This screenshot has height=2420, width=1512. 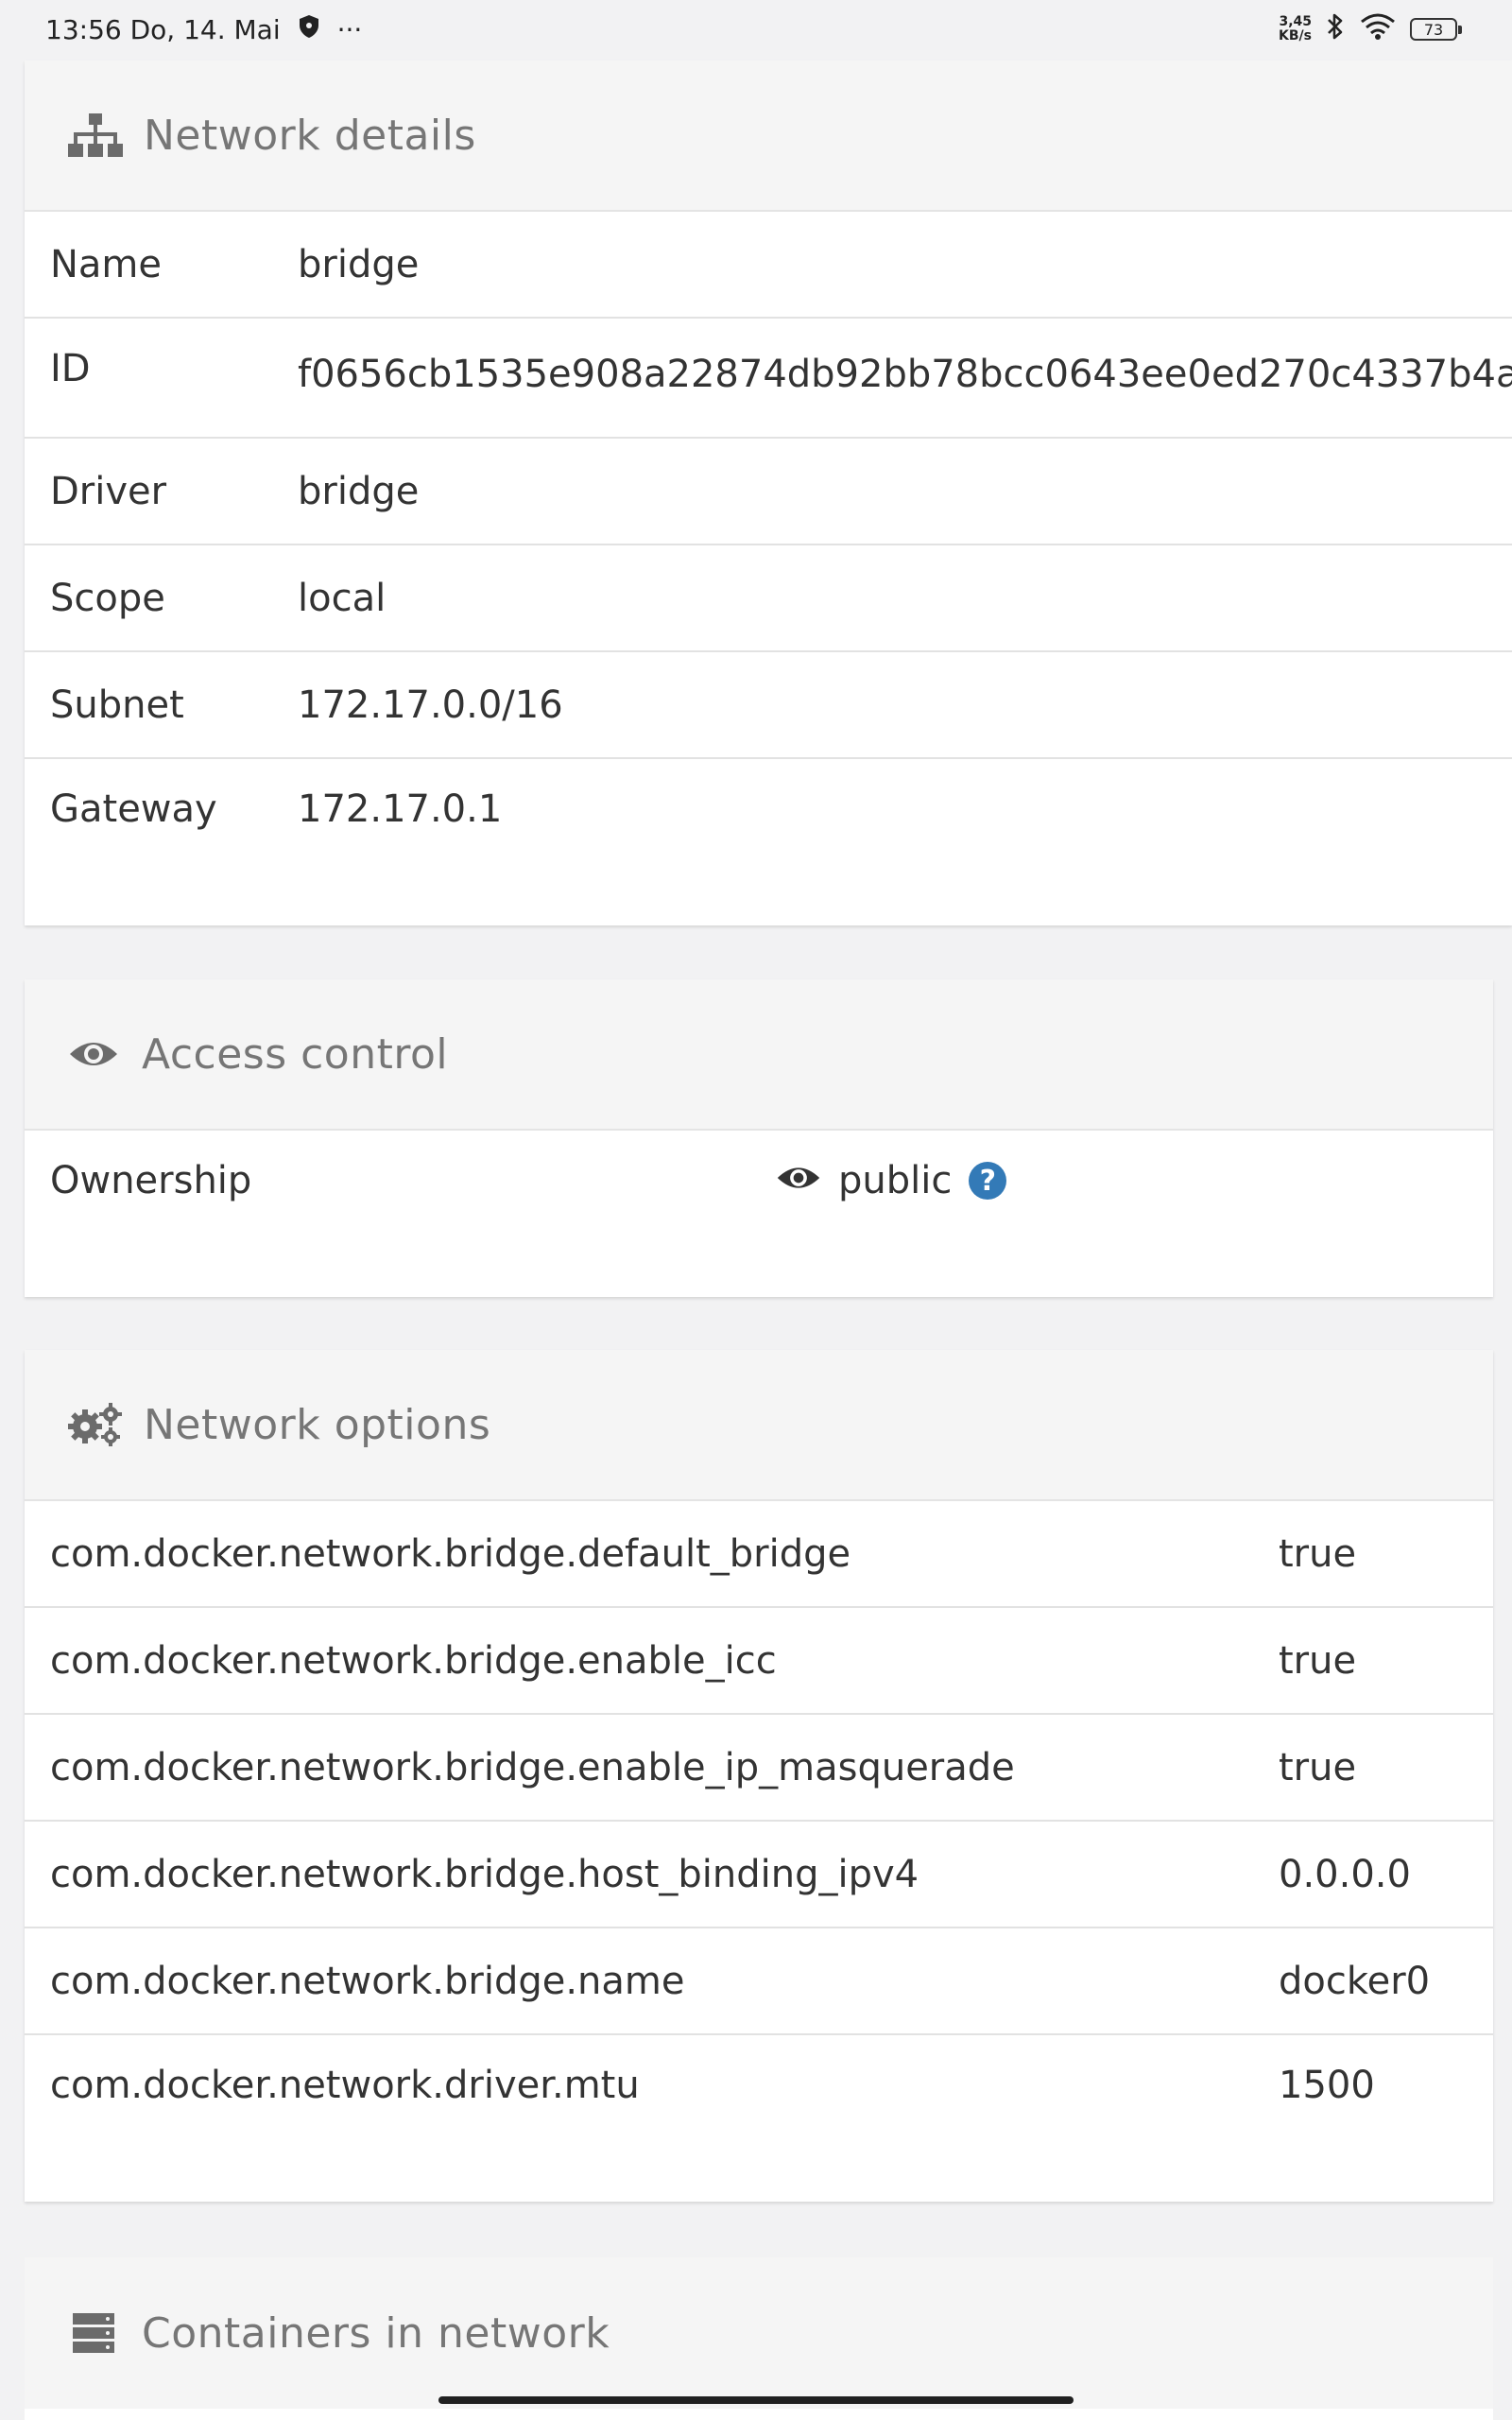 What do you see at coordinates (345, 2085) in the screenshot?
I see `option-key: com.docker.network.driver.mtu` at bounding box center [345, 2085].